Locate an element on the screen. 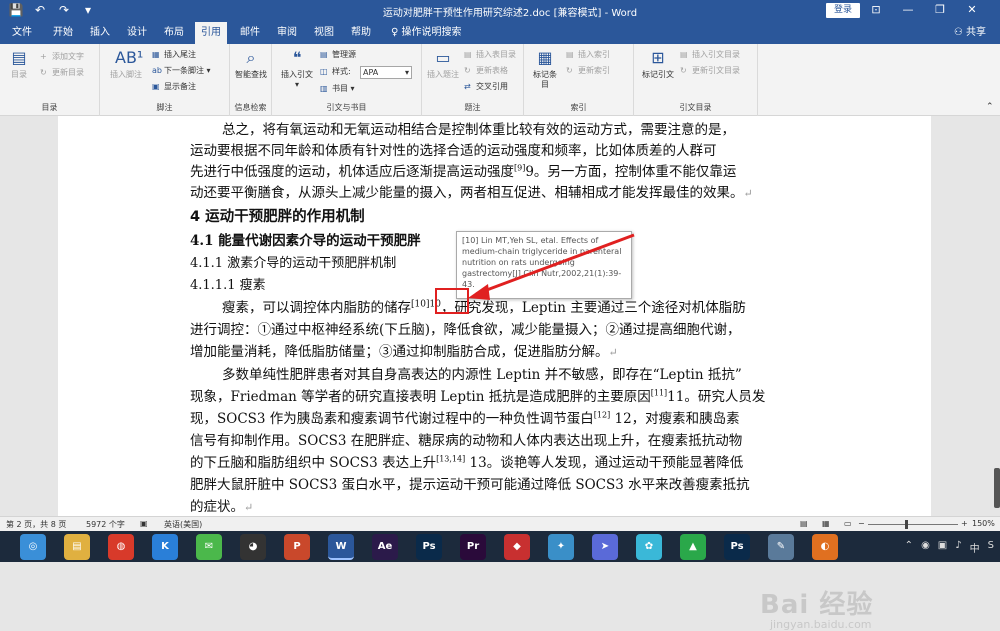 Image resolution: width=1000 pixels, height=631 pixels. tab-insert: 插入 is located at coordinates (100, 33).